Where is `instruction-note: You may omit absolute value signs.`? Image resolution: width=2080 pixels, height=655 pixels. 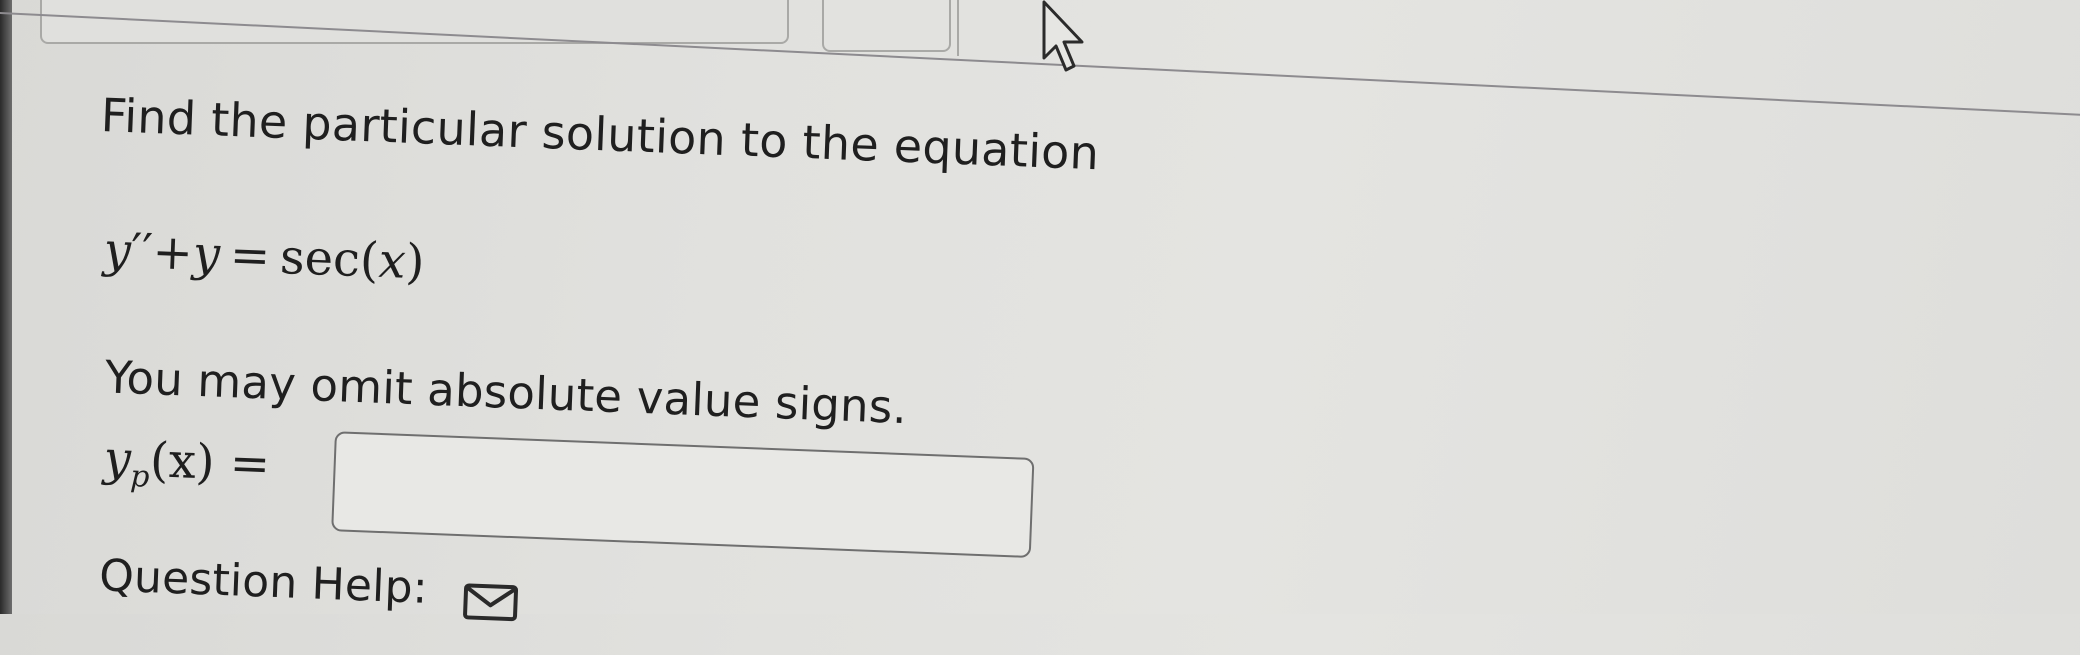 instruction-note: You may omit absolute value signs. is located at coordinates (505, 392).